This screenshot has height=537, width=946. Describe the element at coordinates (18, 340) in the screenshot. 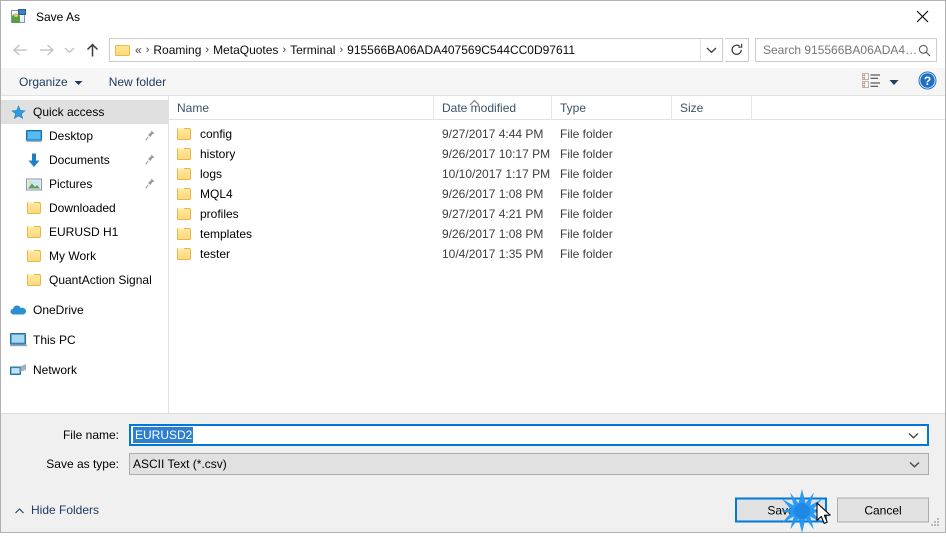

I see `this-pc-icon` at that location.